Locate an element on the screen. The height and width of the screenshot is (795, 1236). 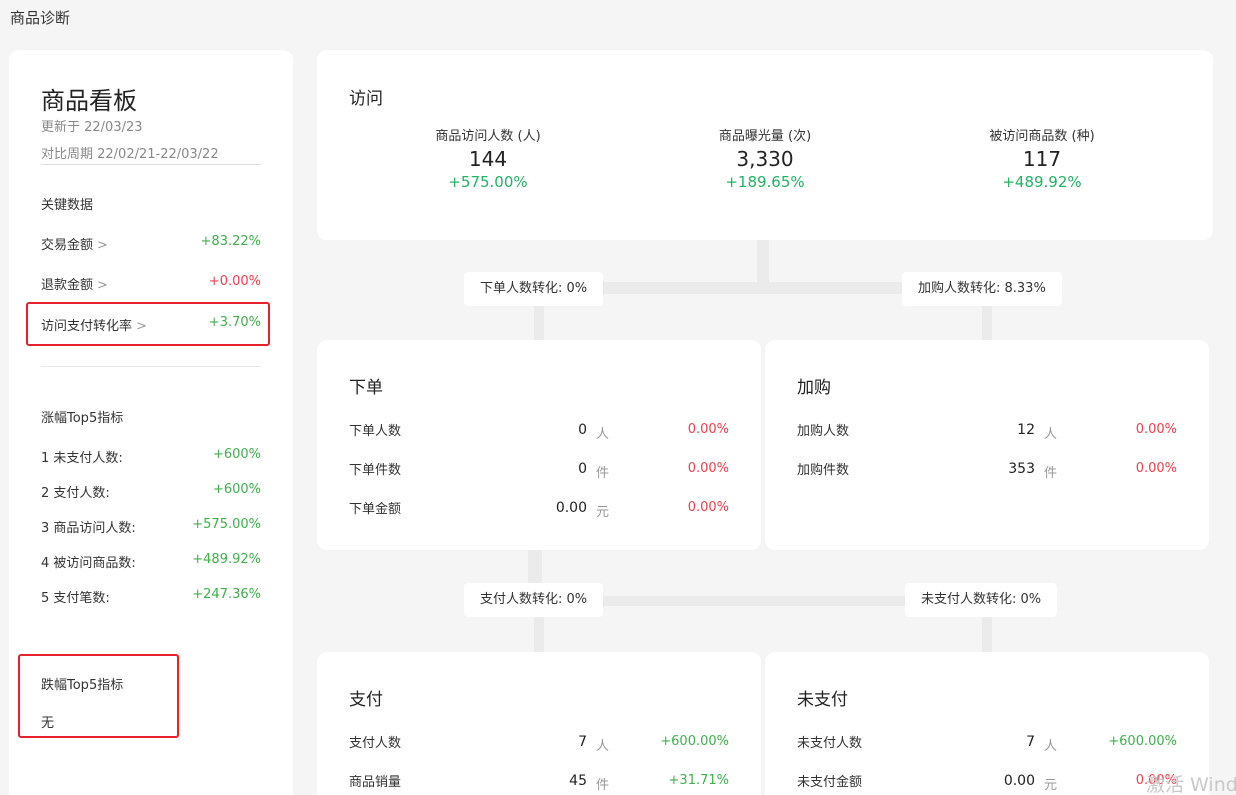
cart-title: 加购 is located at coordinates (814, 388).